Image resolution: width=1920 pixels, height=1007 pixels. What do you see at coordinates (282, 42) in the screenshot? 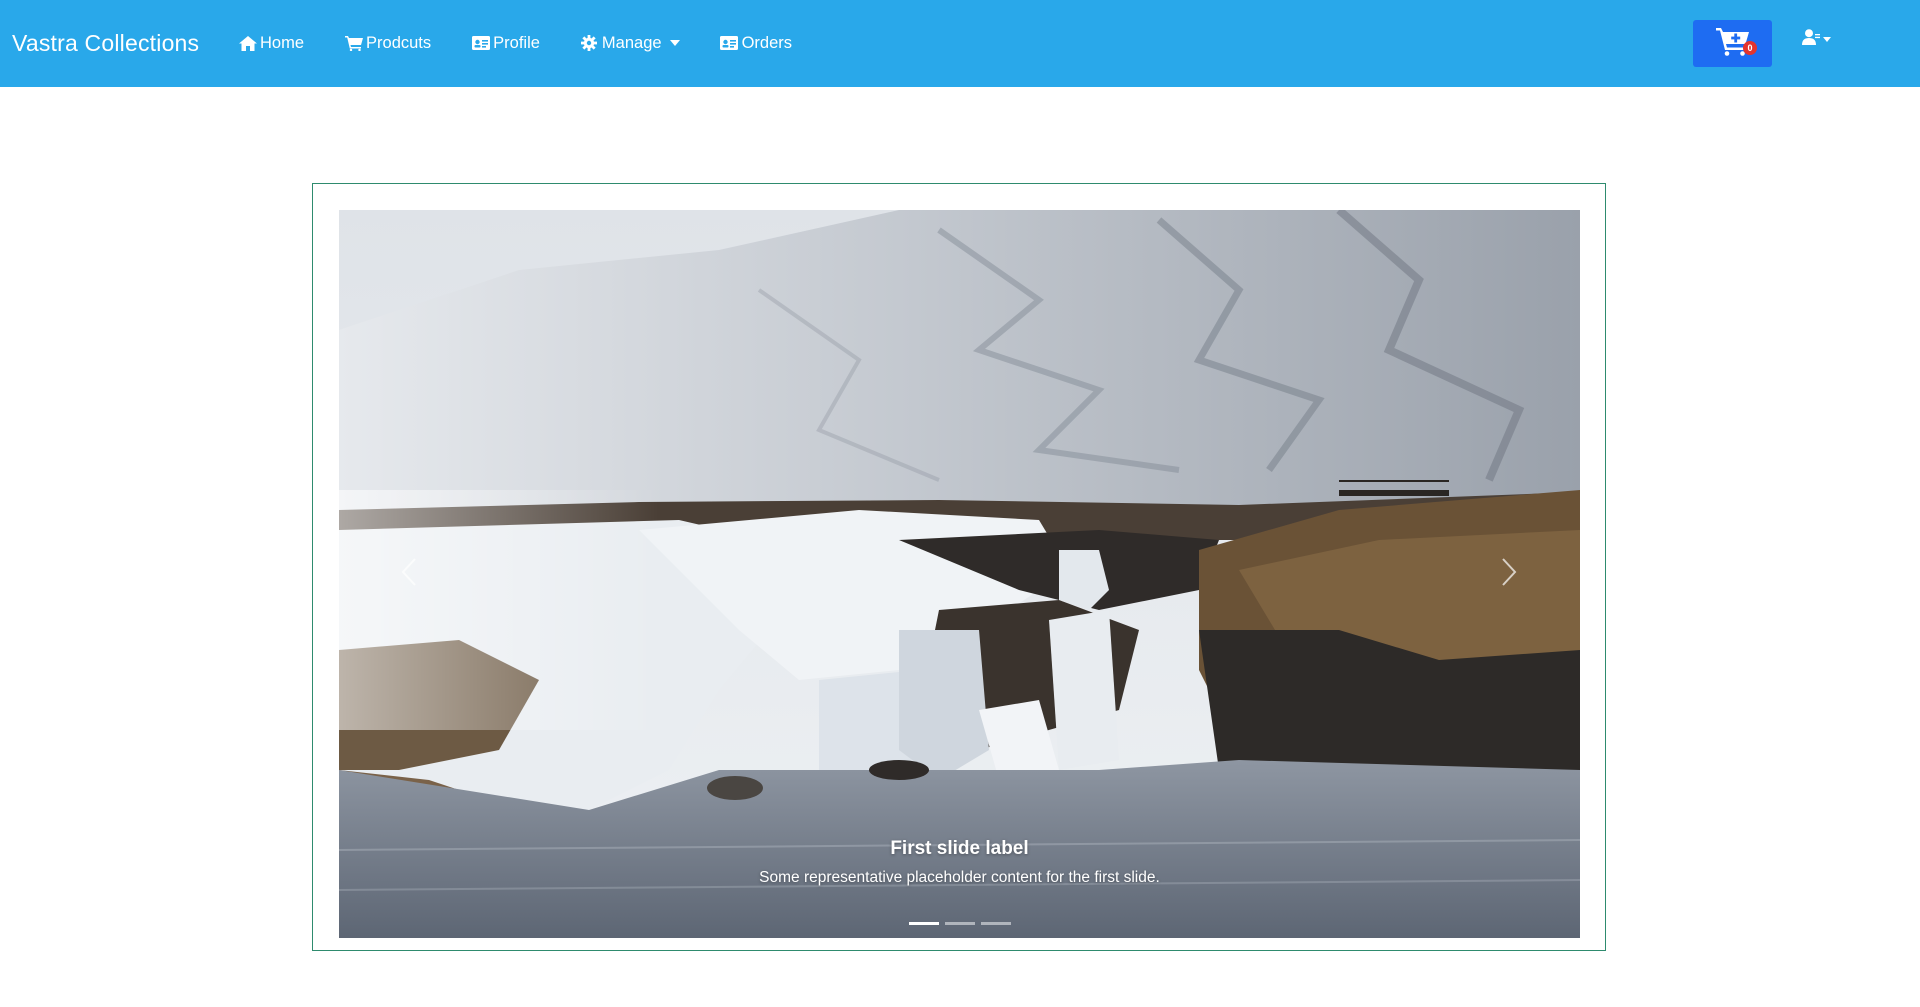
I see `nav-home-label: Home` at bounding box center [282, 42].